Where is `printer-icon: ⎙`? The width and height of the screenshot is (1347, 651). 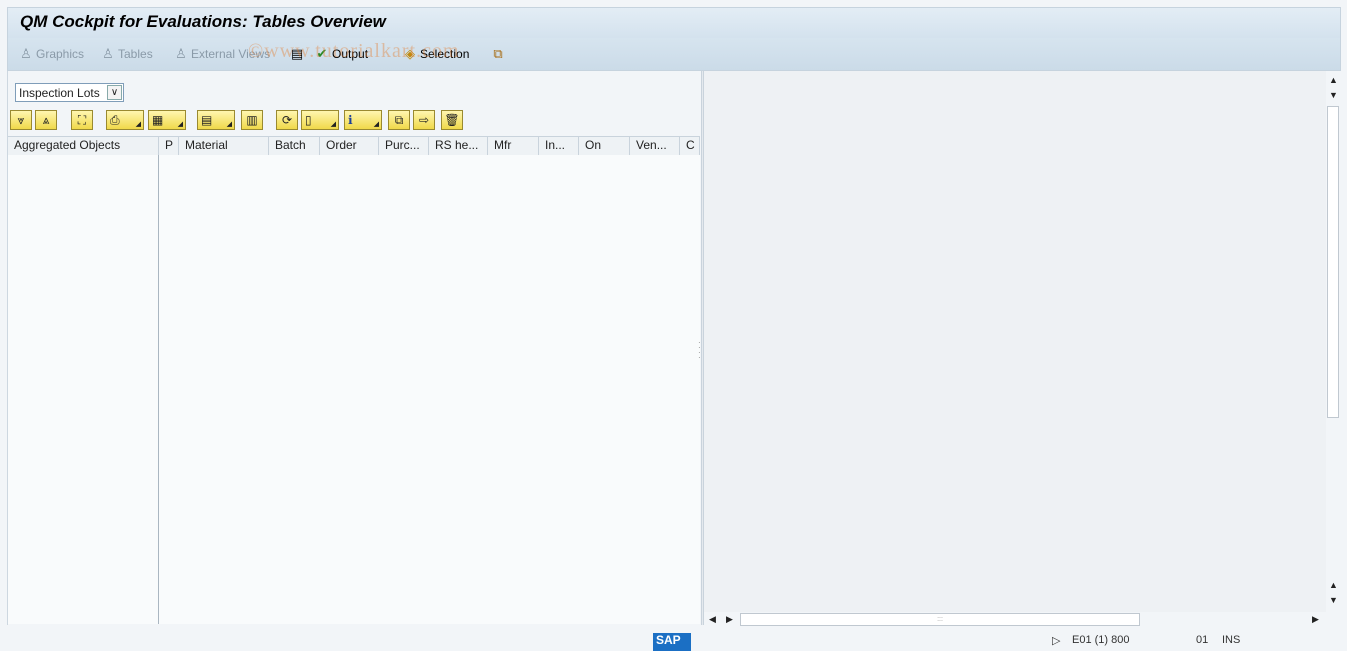
printer-icon: ⎙ is located at coordinates (115, 120).